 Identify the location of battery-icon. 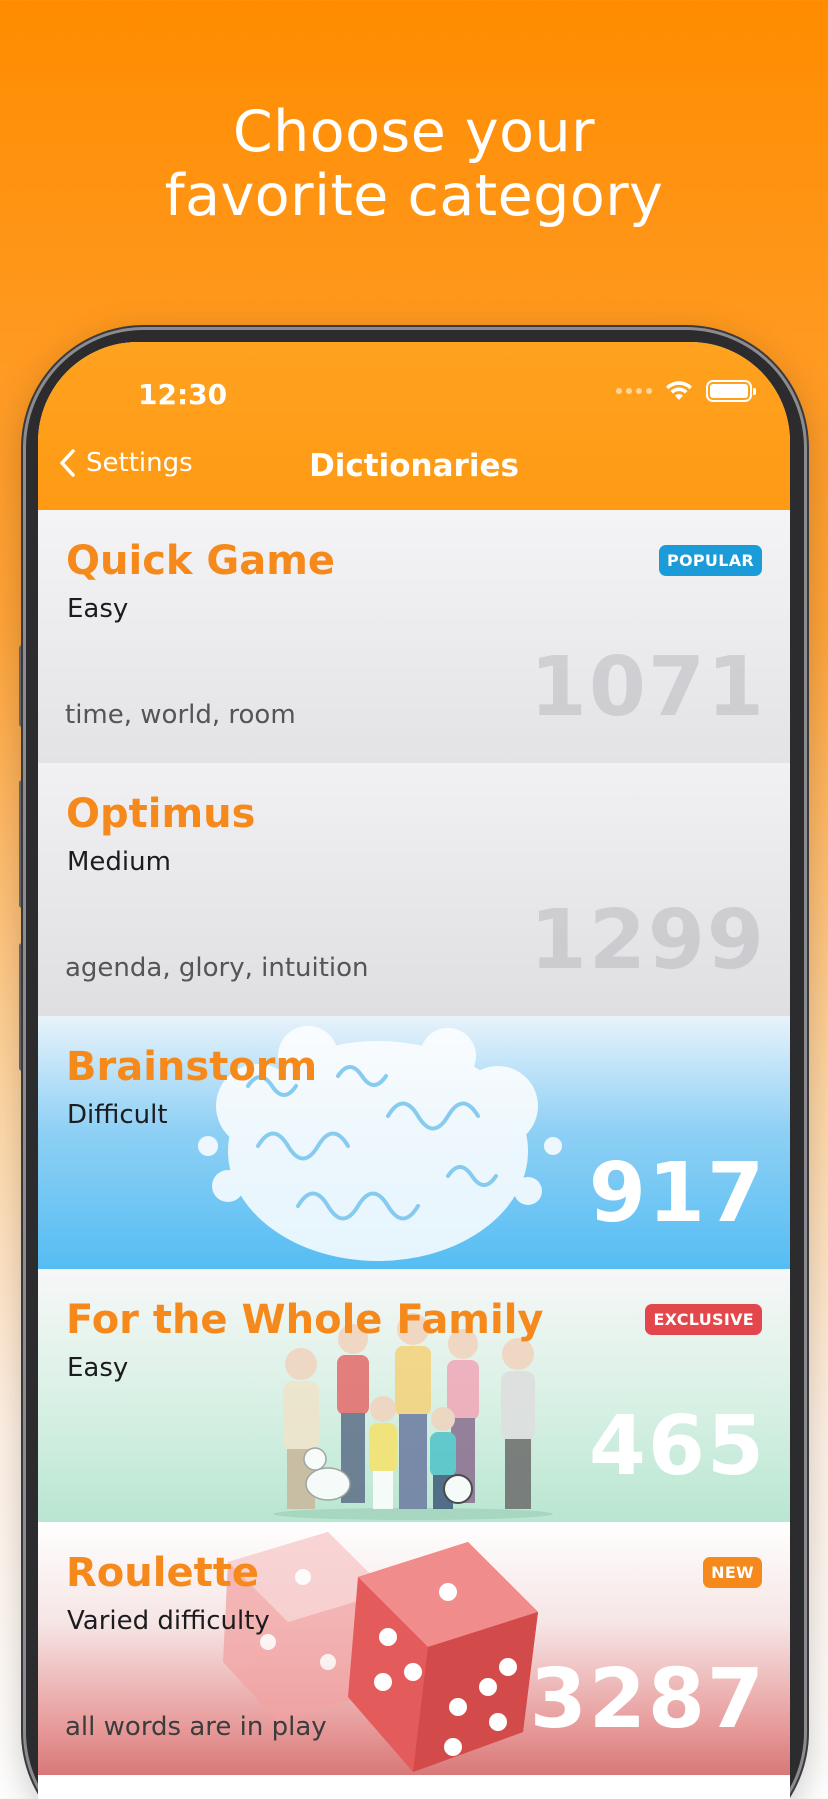
(731, 391).